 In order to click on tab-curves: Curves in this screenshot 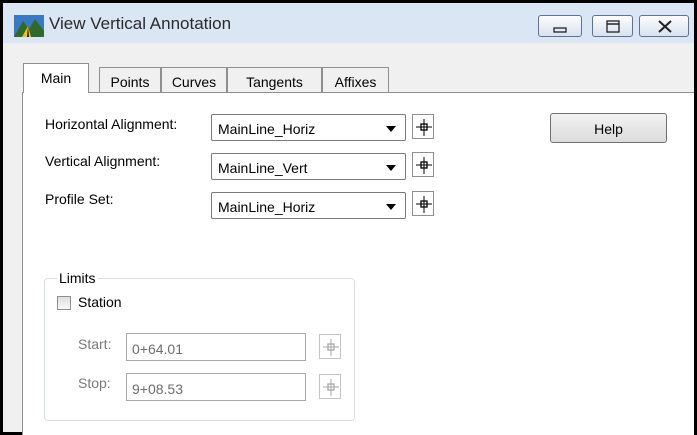, I will do `click(194, 79)`.